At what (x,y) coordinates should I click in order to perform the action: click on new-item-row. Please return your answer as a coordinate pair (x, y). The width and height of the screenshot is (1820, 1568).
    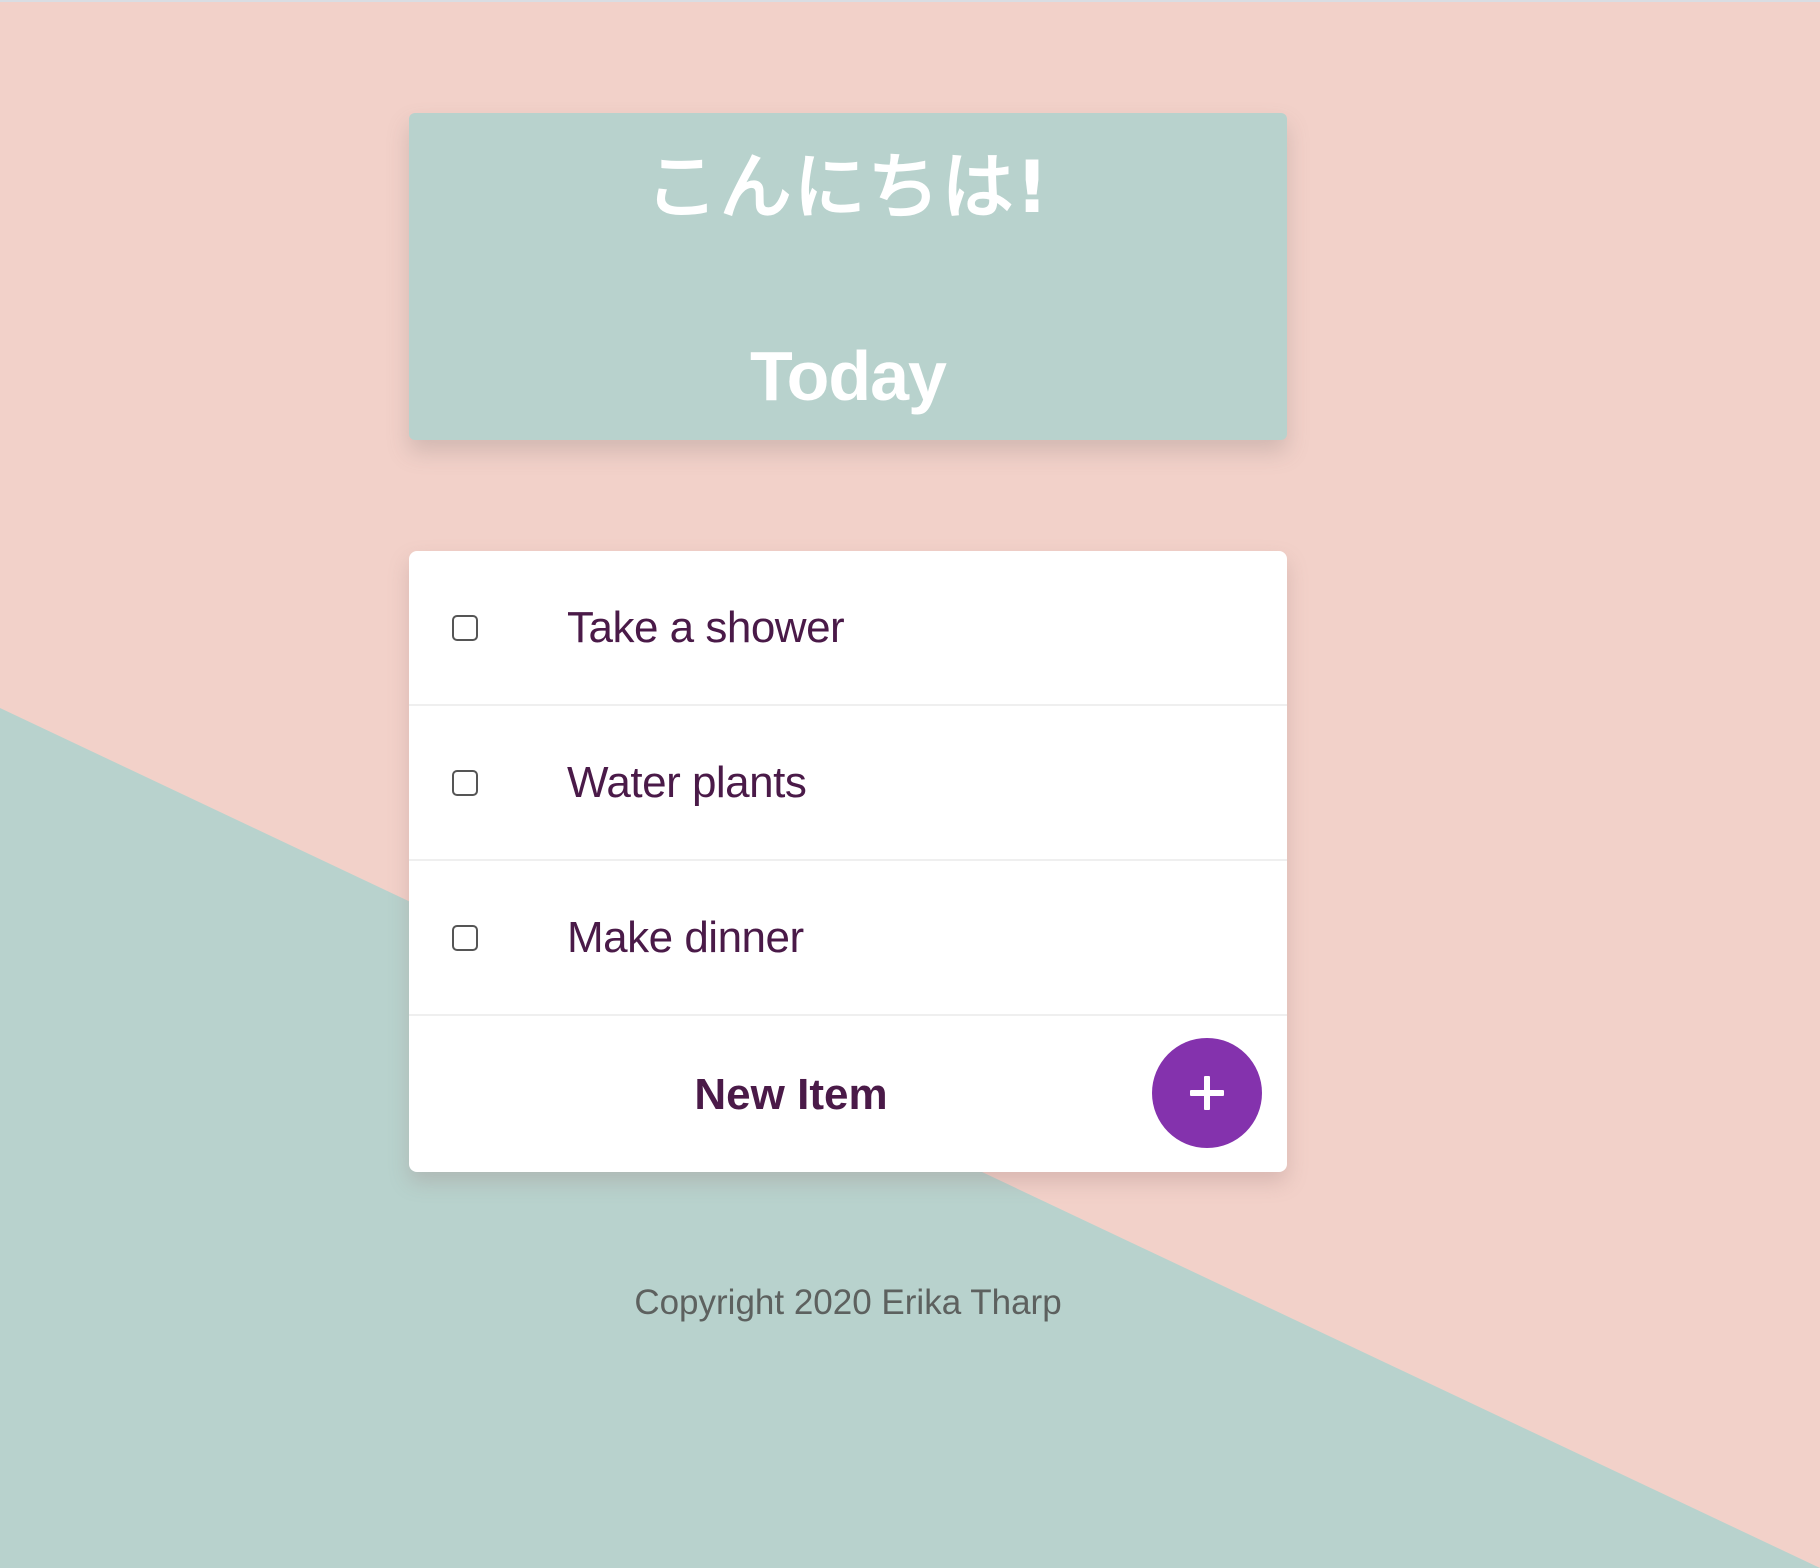
    Looking at the image, I should click on (848, 1093).